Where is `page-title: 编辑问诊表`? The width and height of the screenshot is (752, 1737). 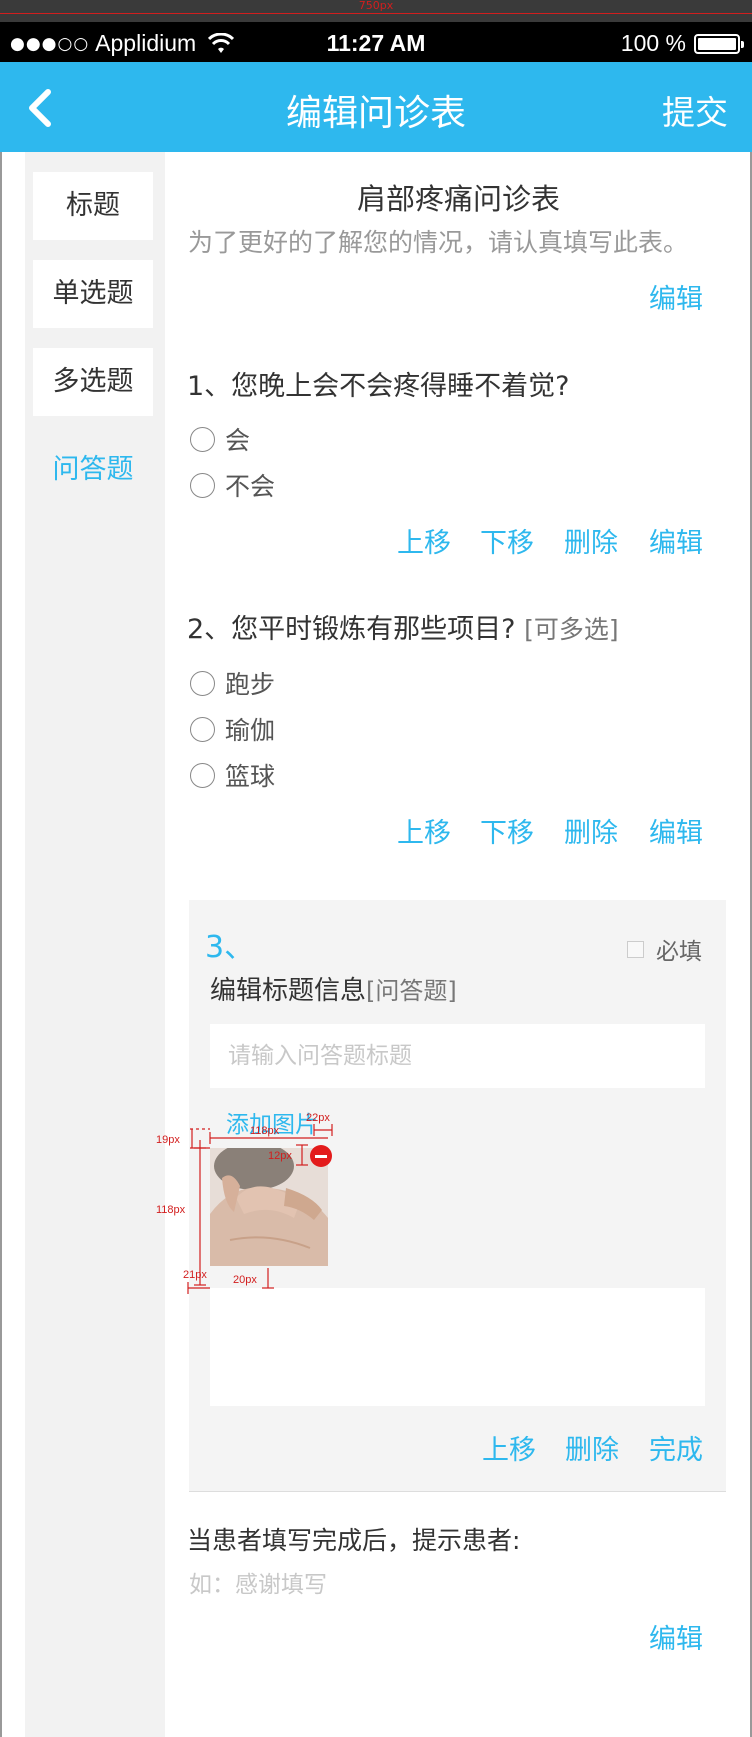 page-title: 编辑问诊表 is located at coordinates (375, 113).